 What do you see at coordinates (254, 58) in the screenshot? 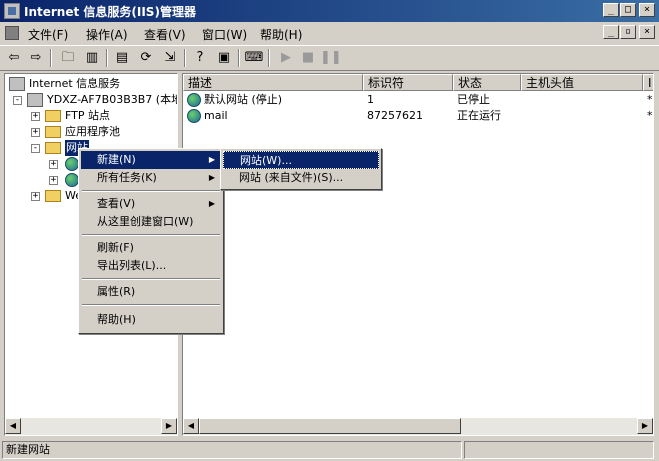
I see `computer-icon: ⌨` at bounding box center [254, 58].